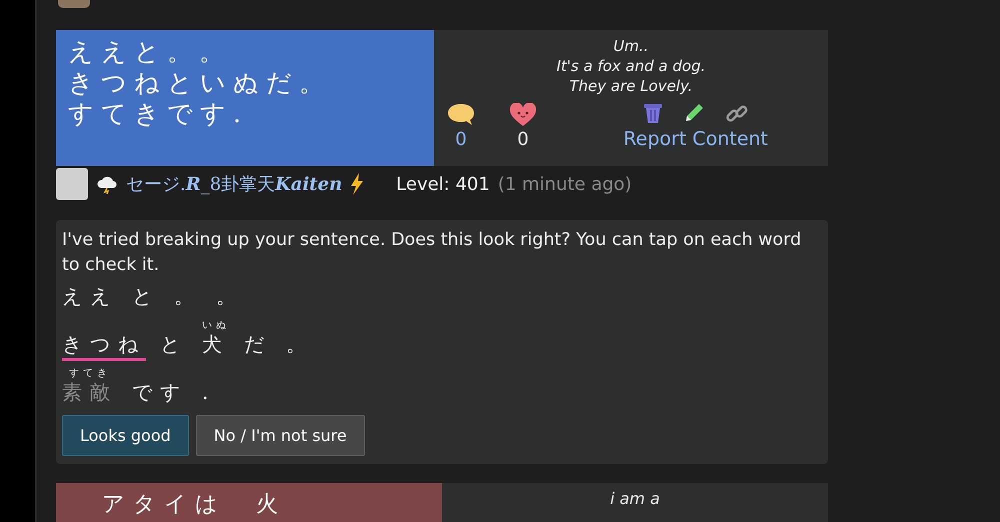 The height and width of the screenshot is (522, 1000). Describe the element at coordinates (461, 115) in the screenshot. I see `speech-bubble-icon` at that location.